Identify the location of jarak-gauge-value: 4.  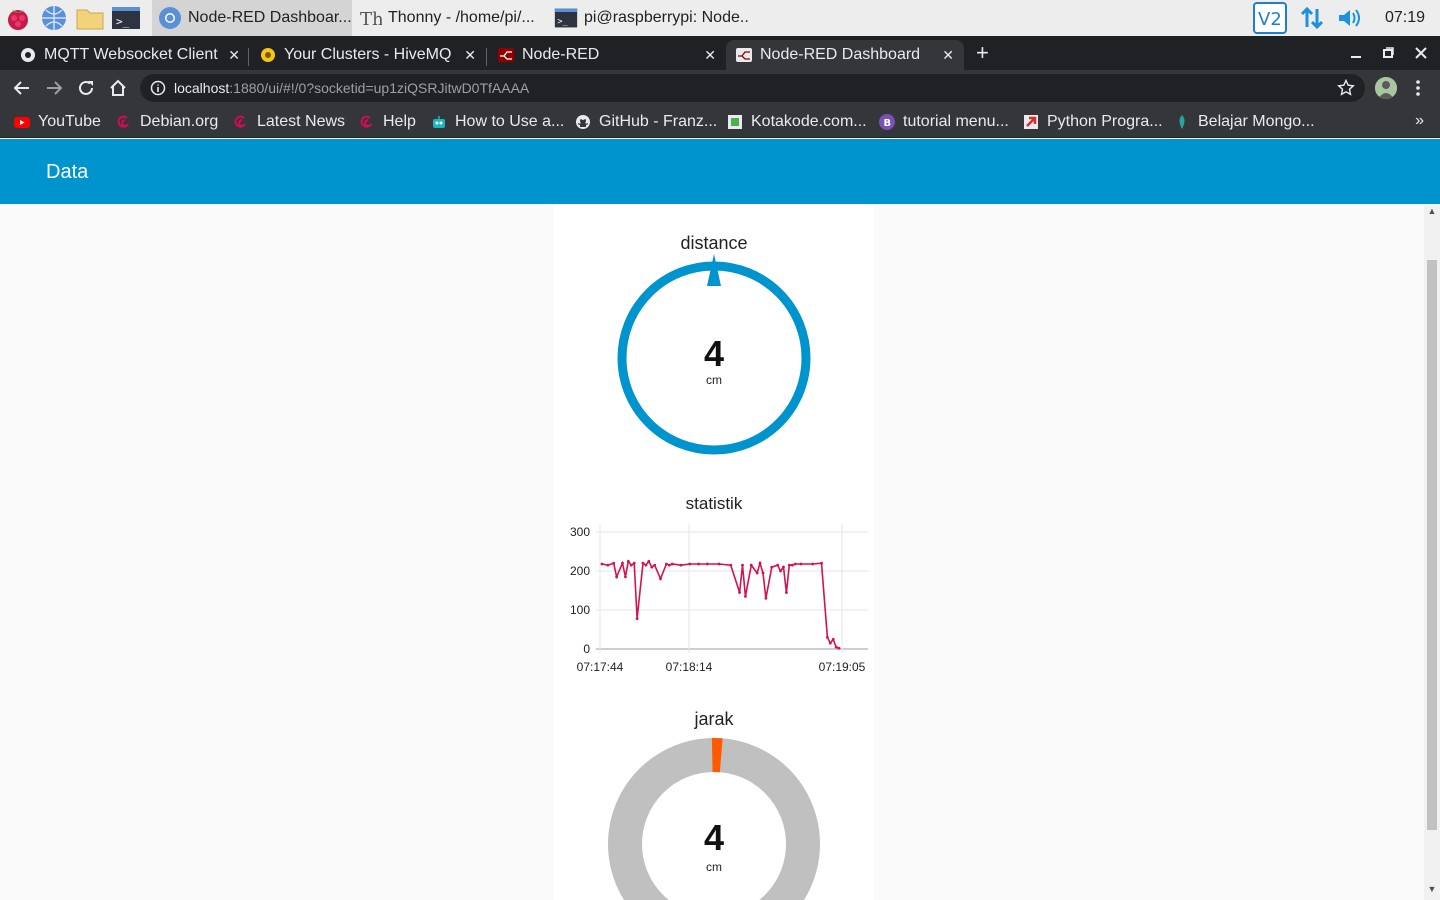
(714, 837).